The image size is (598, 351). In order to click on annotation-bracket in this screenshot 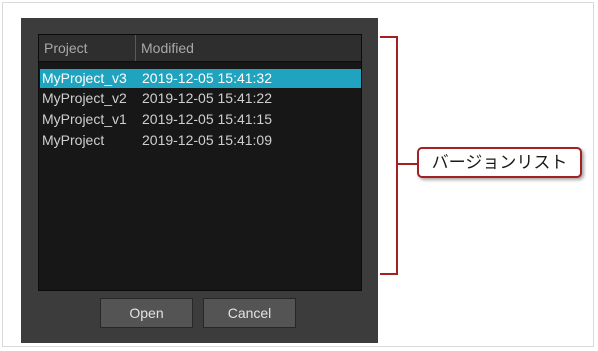, I will do `click(389, 155)`.